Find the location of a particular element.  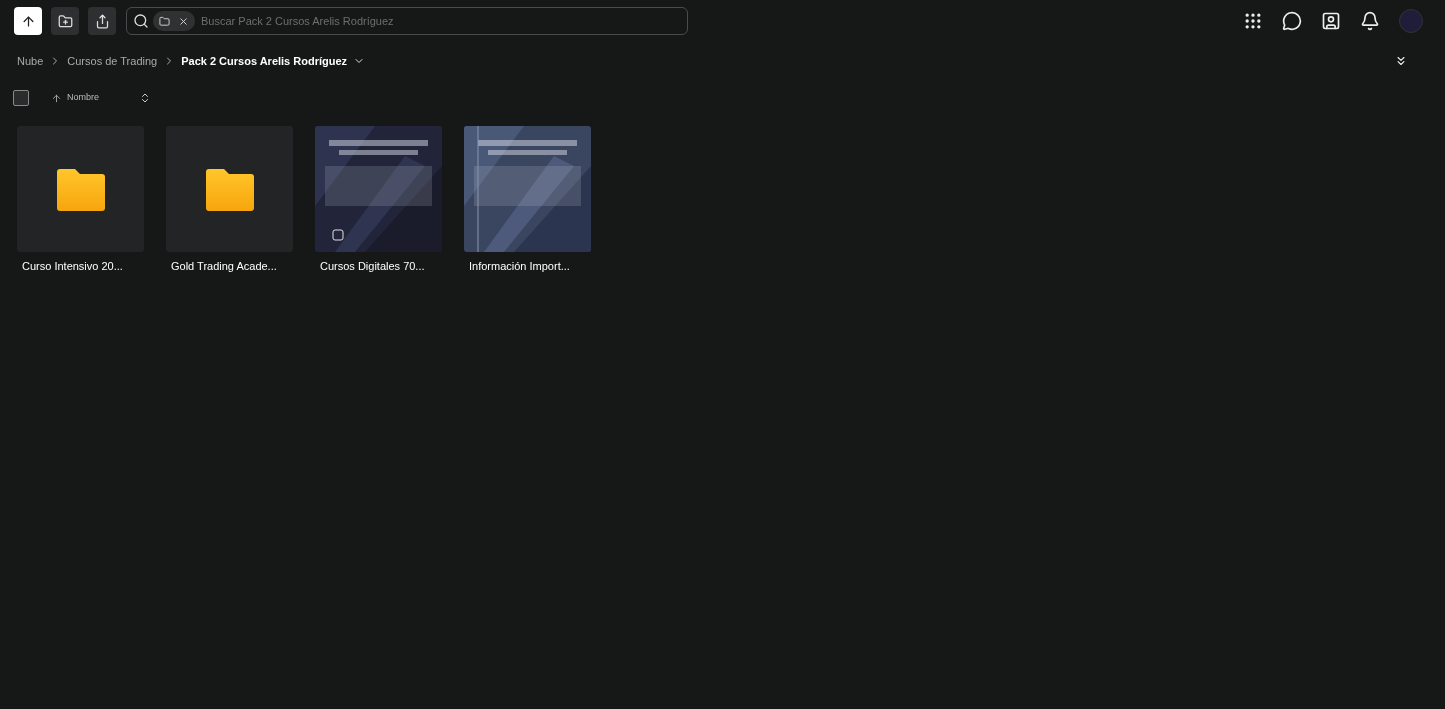

sort-toggle-icon is located at coordinates (145, 98).